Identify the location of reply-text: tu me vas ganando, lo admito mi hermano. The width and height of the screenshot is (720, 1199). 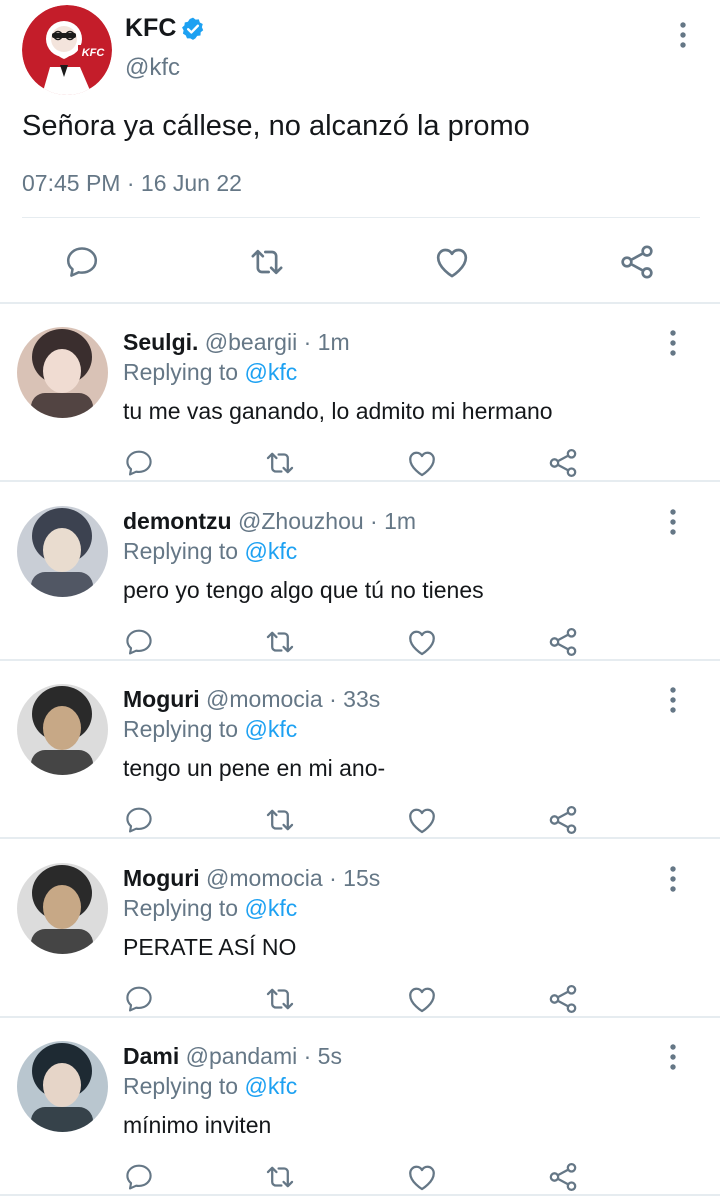
(338, 411).